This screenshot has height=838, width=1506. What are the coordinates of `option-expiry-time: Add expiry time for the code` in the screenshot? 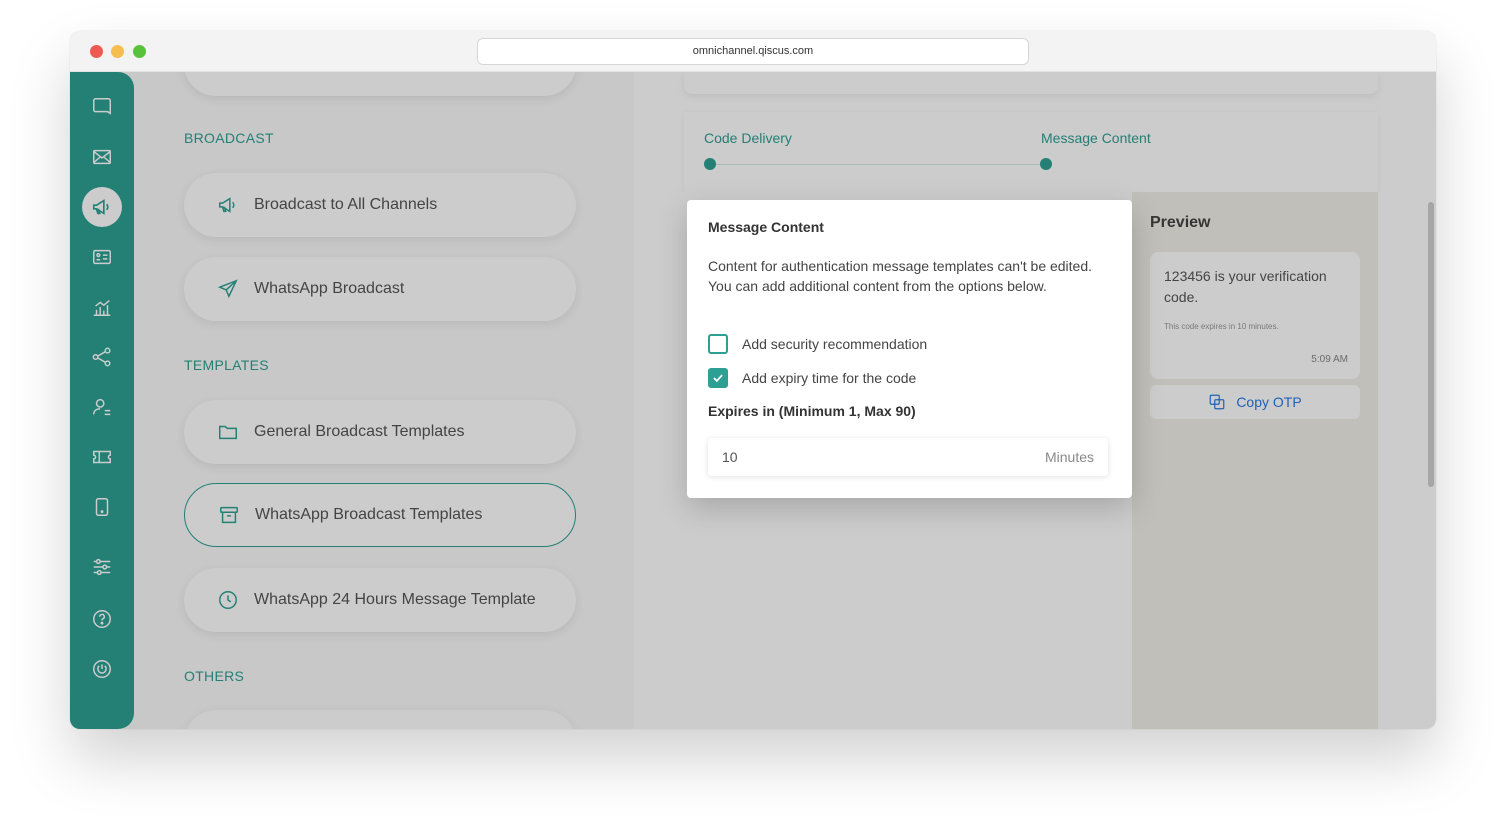 It's located at (812, 378).